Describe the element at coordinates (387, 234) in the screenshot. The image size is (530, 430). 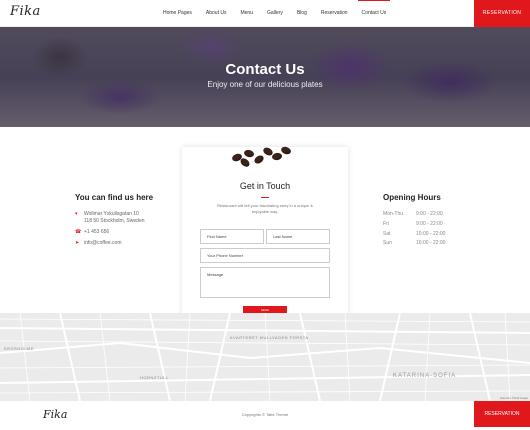
I see `hours-day: Sat` at that location.